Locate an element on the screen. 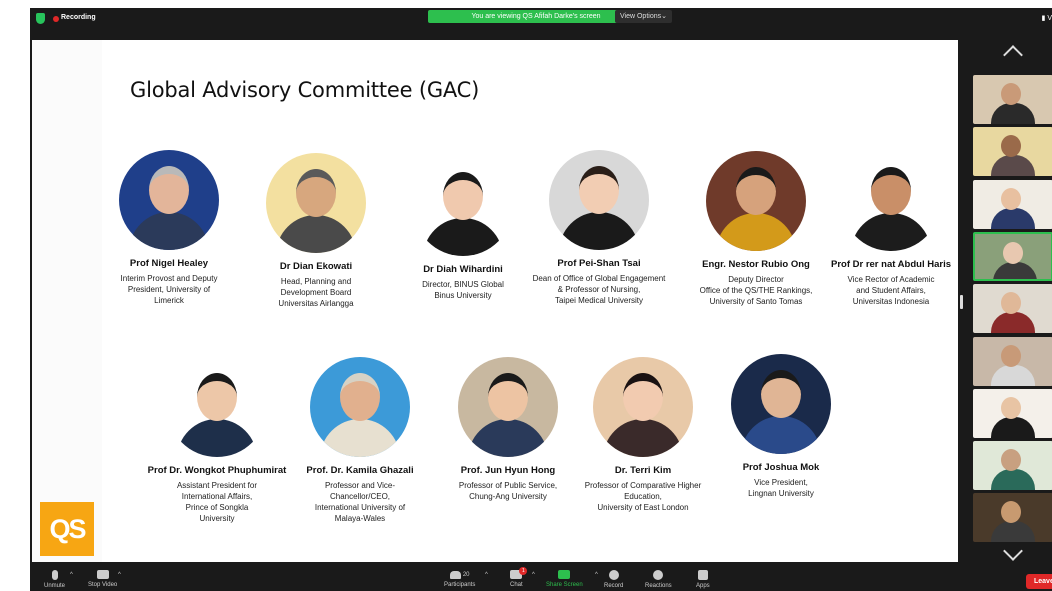 This screenshot has height=591, width=1052. split-handle is located at coordinates (961, 302).